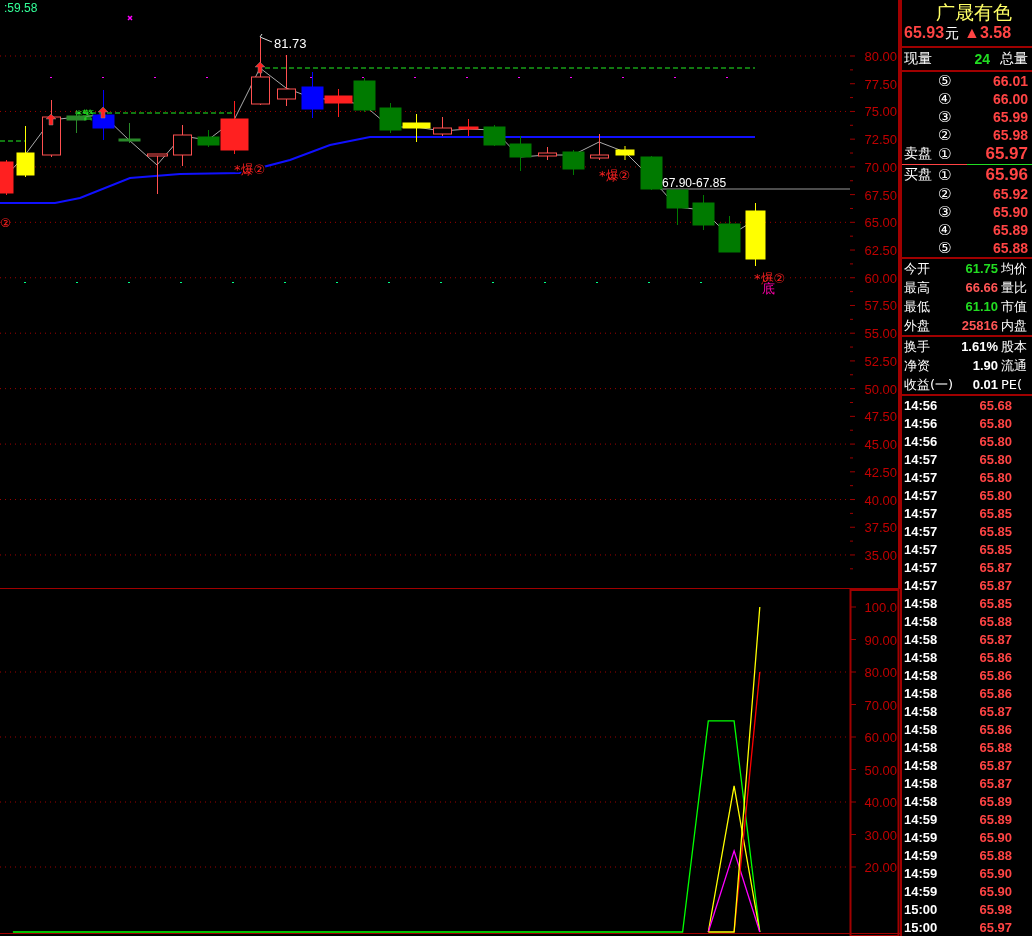  I want to click on price-axis-label: 60.00, so click(880, 278).